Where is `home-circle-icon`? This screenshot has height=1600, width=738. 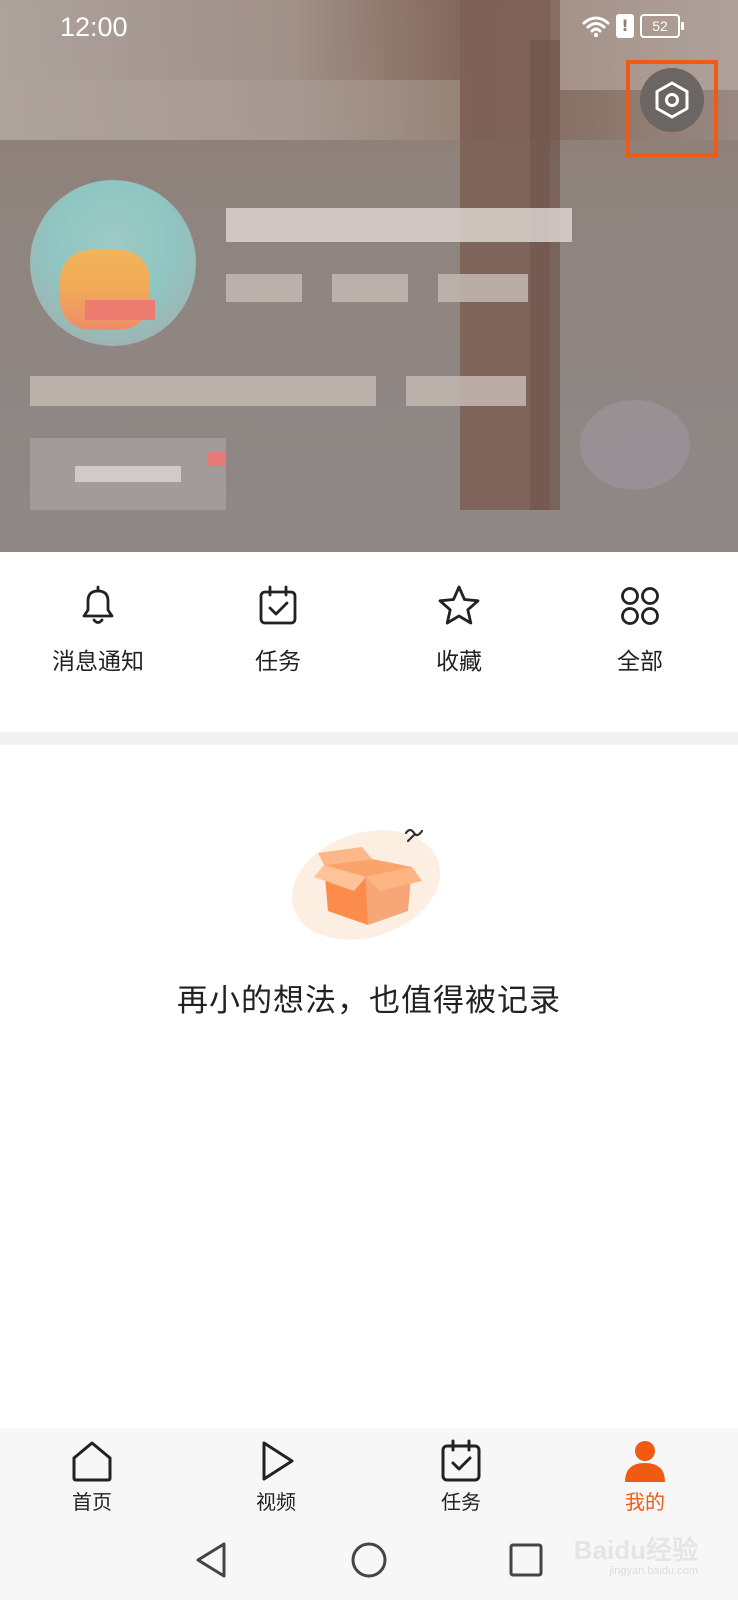 home-circle-icon is located at coordinates (369, 1560).